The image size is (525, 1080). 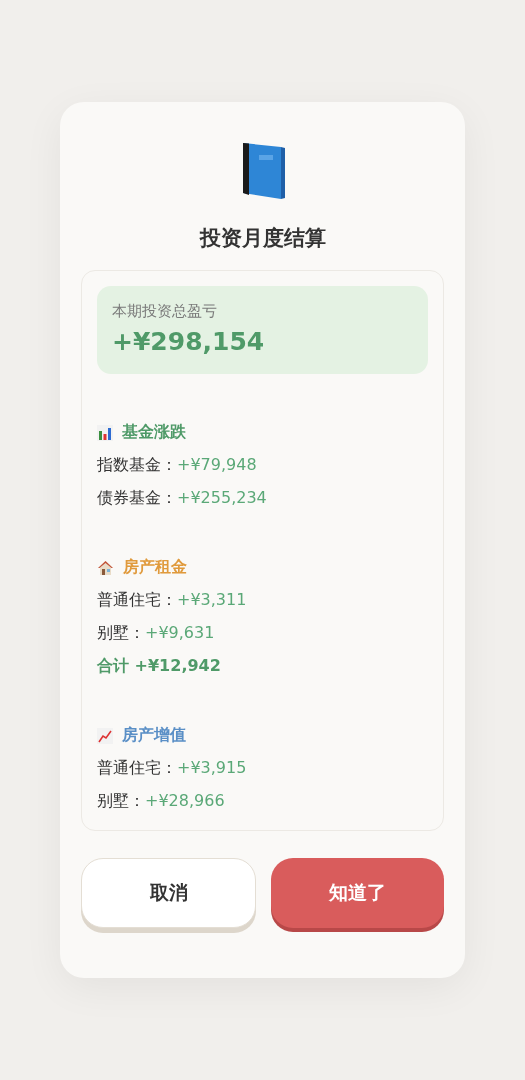 What do you see at coordinates (180, 632) in the screenshot?
I see `item-value: +¥9,631` at bounding box center [180, 632].